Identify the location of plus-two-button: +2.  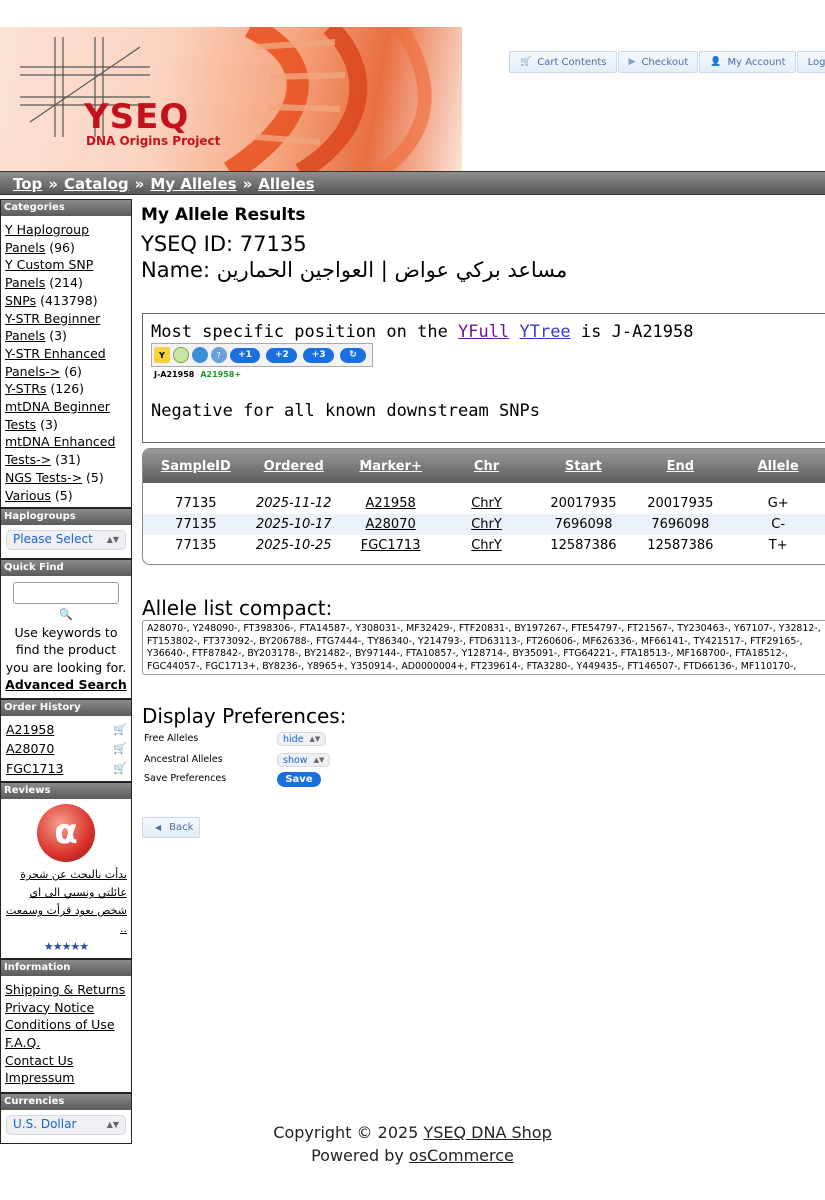
(282, 355).